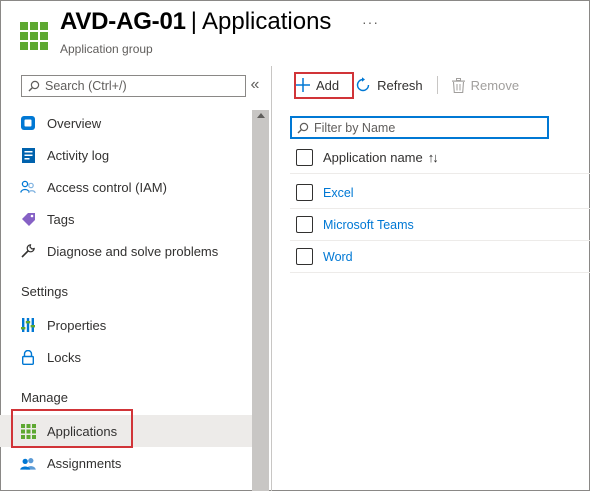 The image size is (590, 491). I want to click on people-icon, so click(28, 187).